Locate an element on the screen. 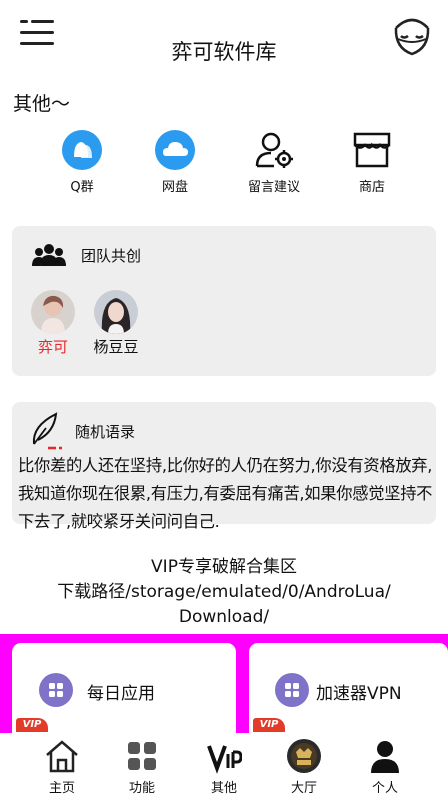 The height and width of the screenshot is (800, 448). qq-group-icon is located at coordinates (82, 150).